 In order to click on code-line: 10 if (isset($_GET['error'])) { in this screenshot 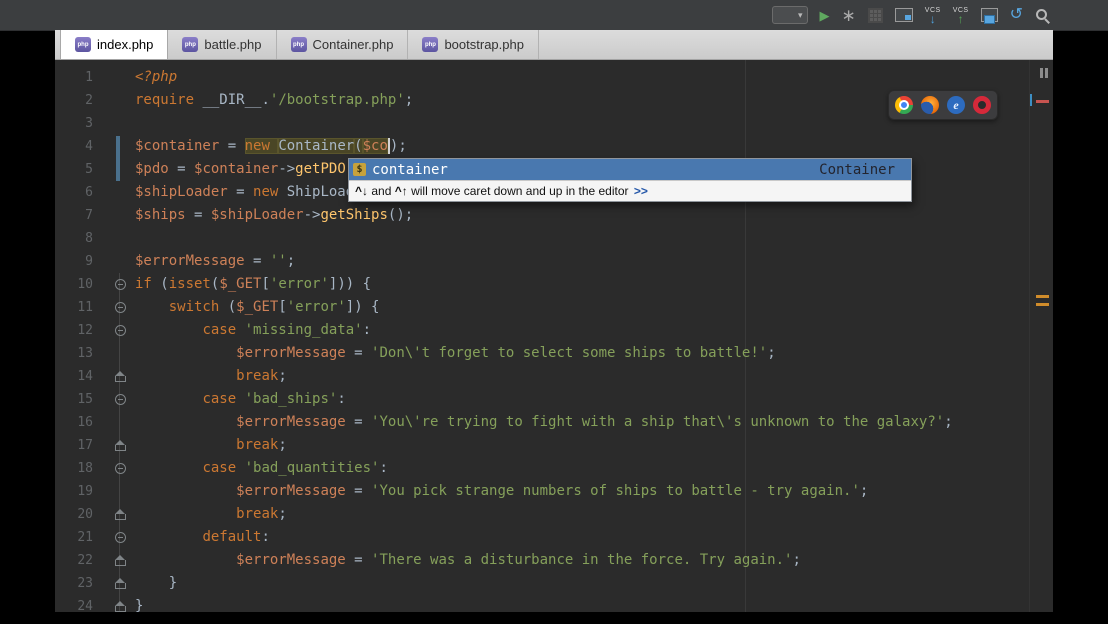, I will do `click(554, 284)`.